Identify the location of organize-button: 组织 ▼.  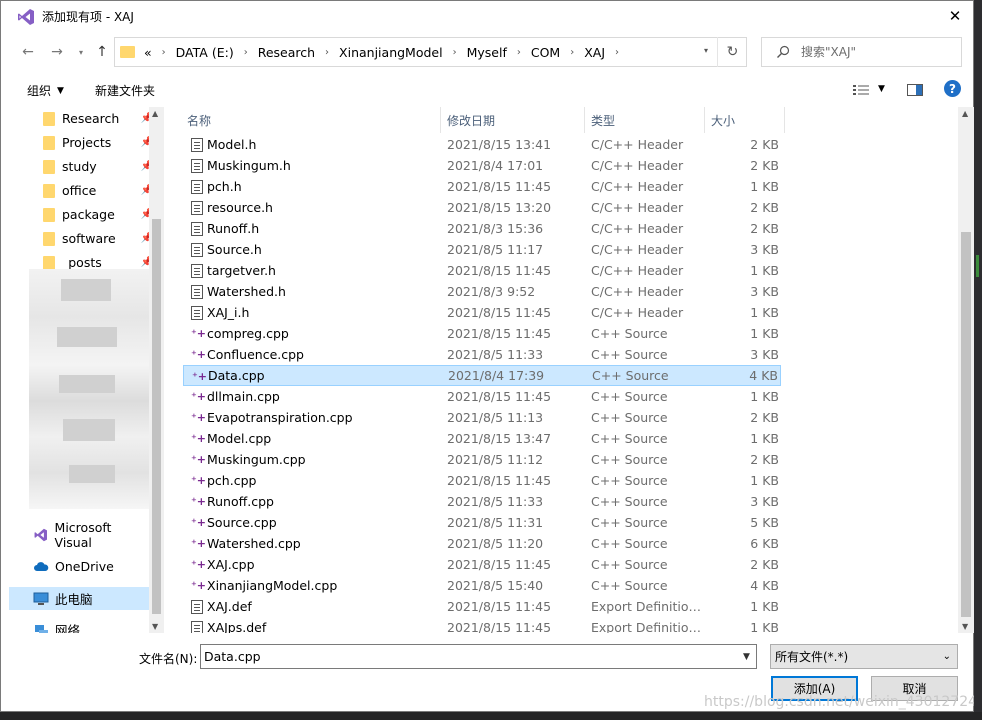
(45, 90).